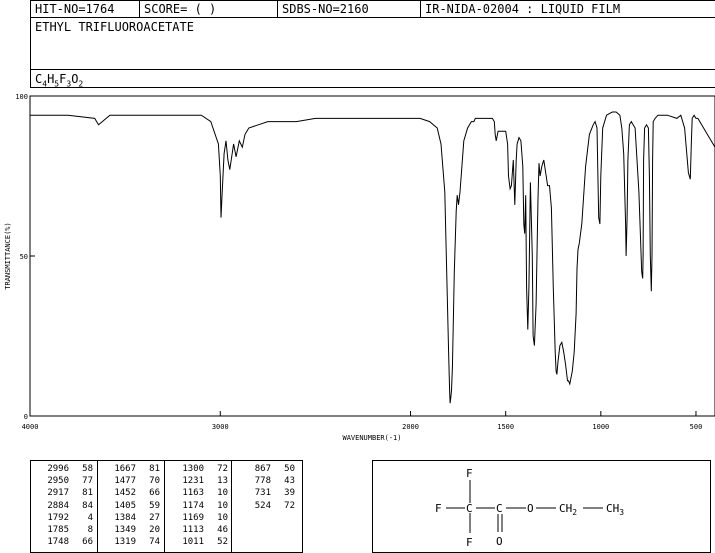  What do you see at coordinates (58, 481) in the screenshot?
I see `peak-wavenumber: 2950` at bounding box center [58, 481].